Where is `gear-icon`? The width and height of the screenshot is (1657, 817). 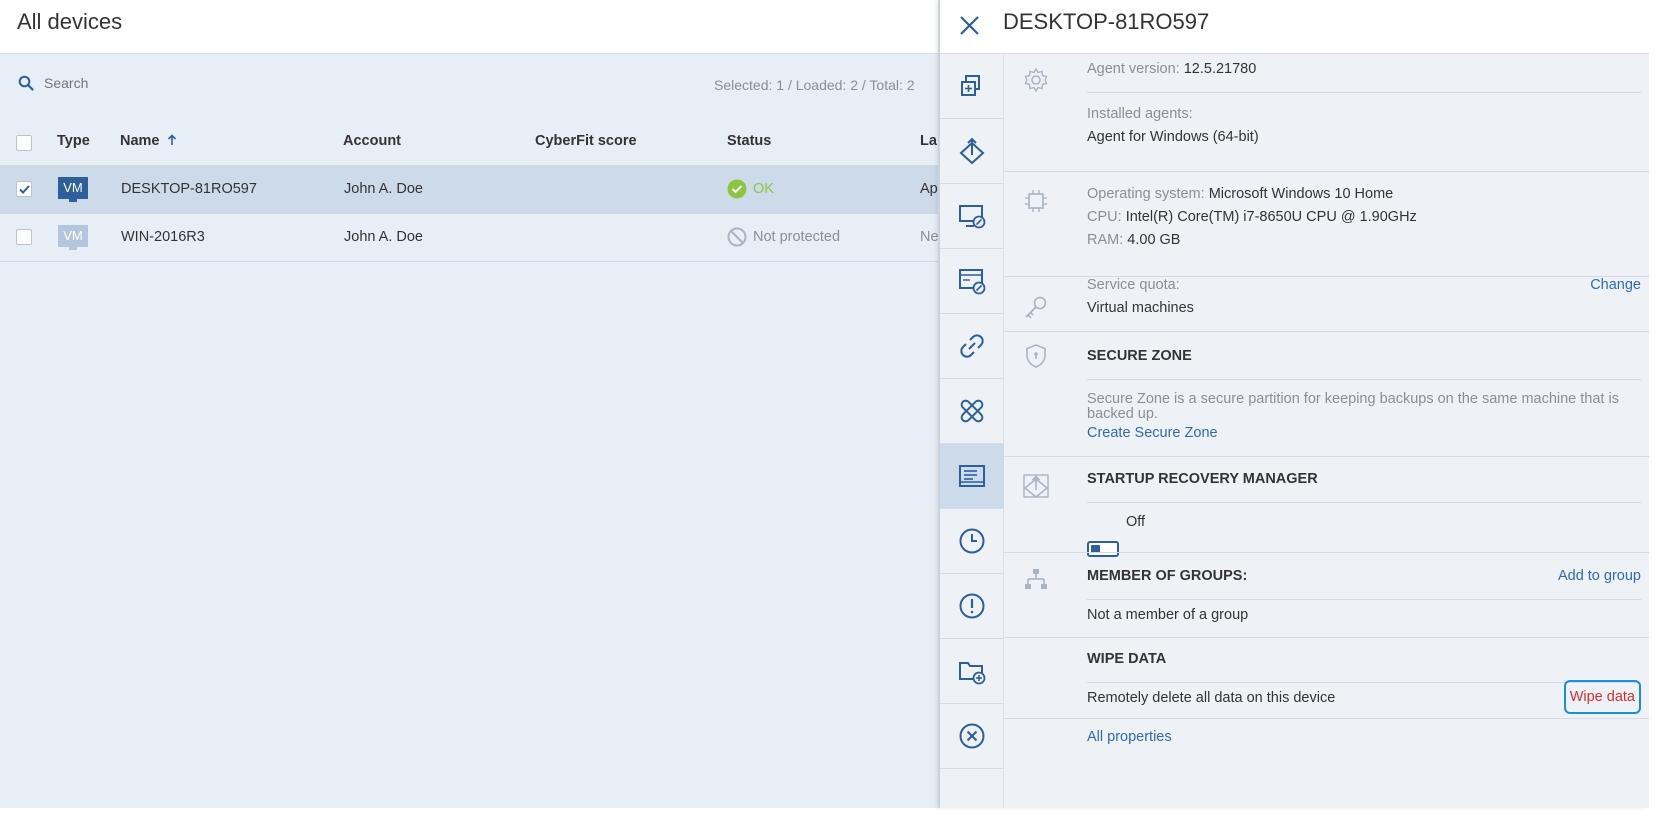 gear-icon is located at coordinates (1036, 80).